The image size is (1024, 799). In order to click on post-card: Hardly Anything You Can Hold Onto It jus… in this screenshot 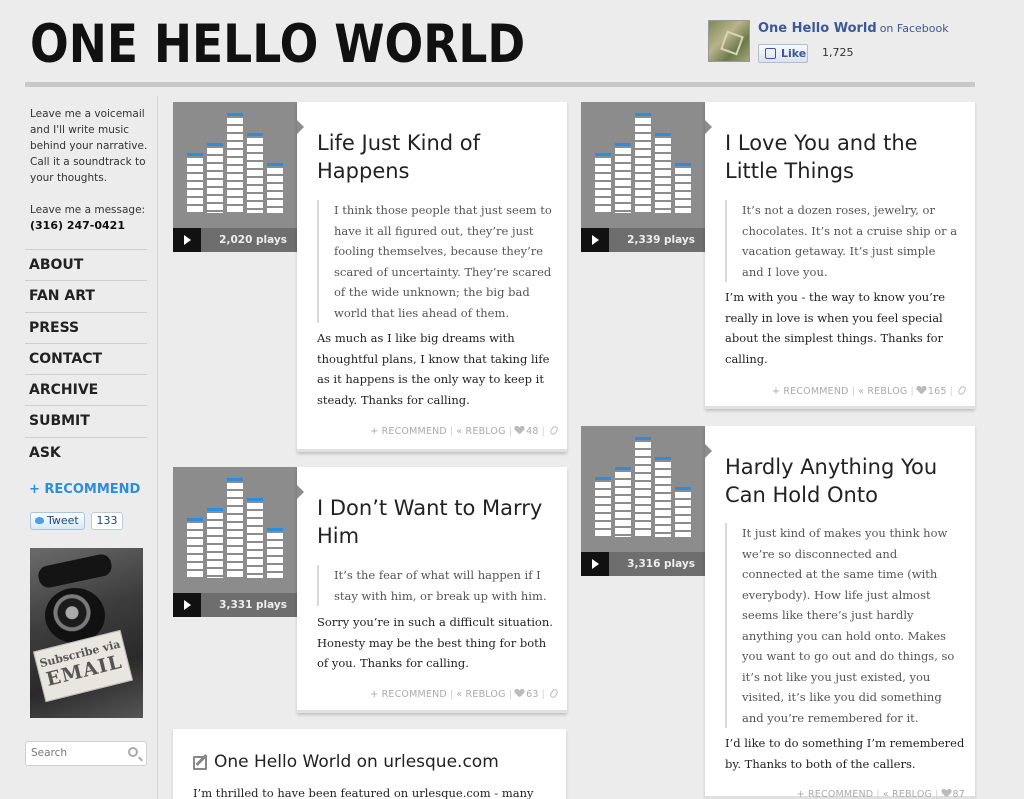, I will do `click(840, 612)`.